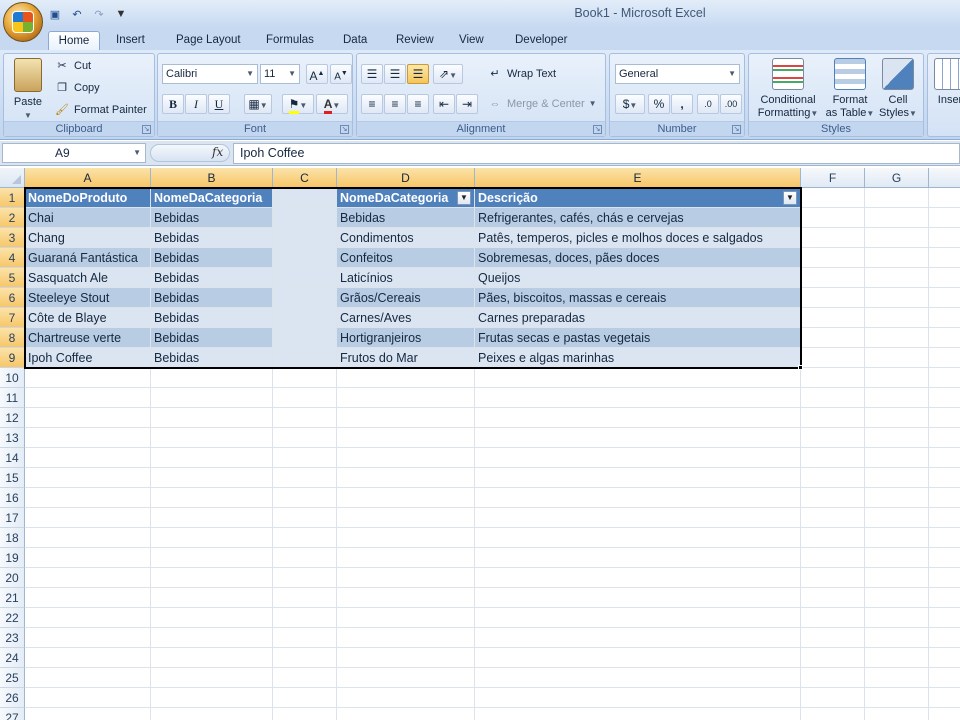  What do you see at coordinates (12, 518) in the screenshot?
I see `row-header-17: 17` at bounding box center [12, 518].